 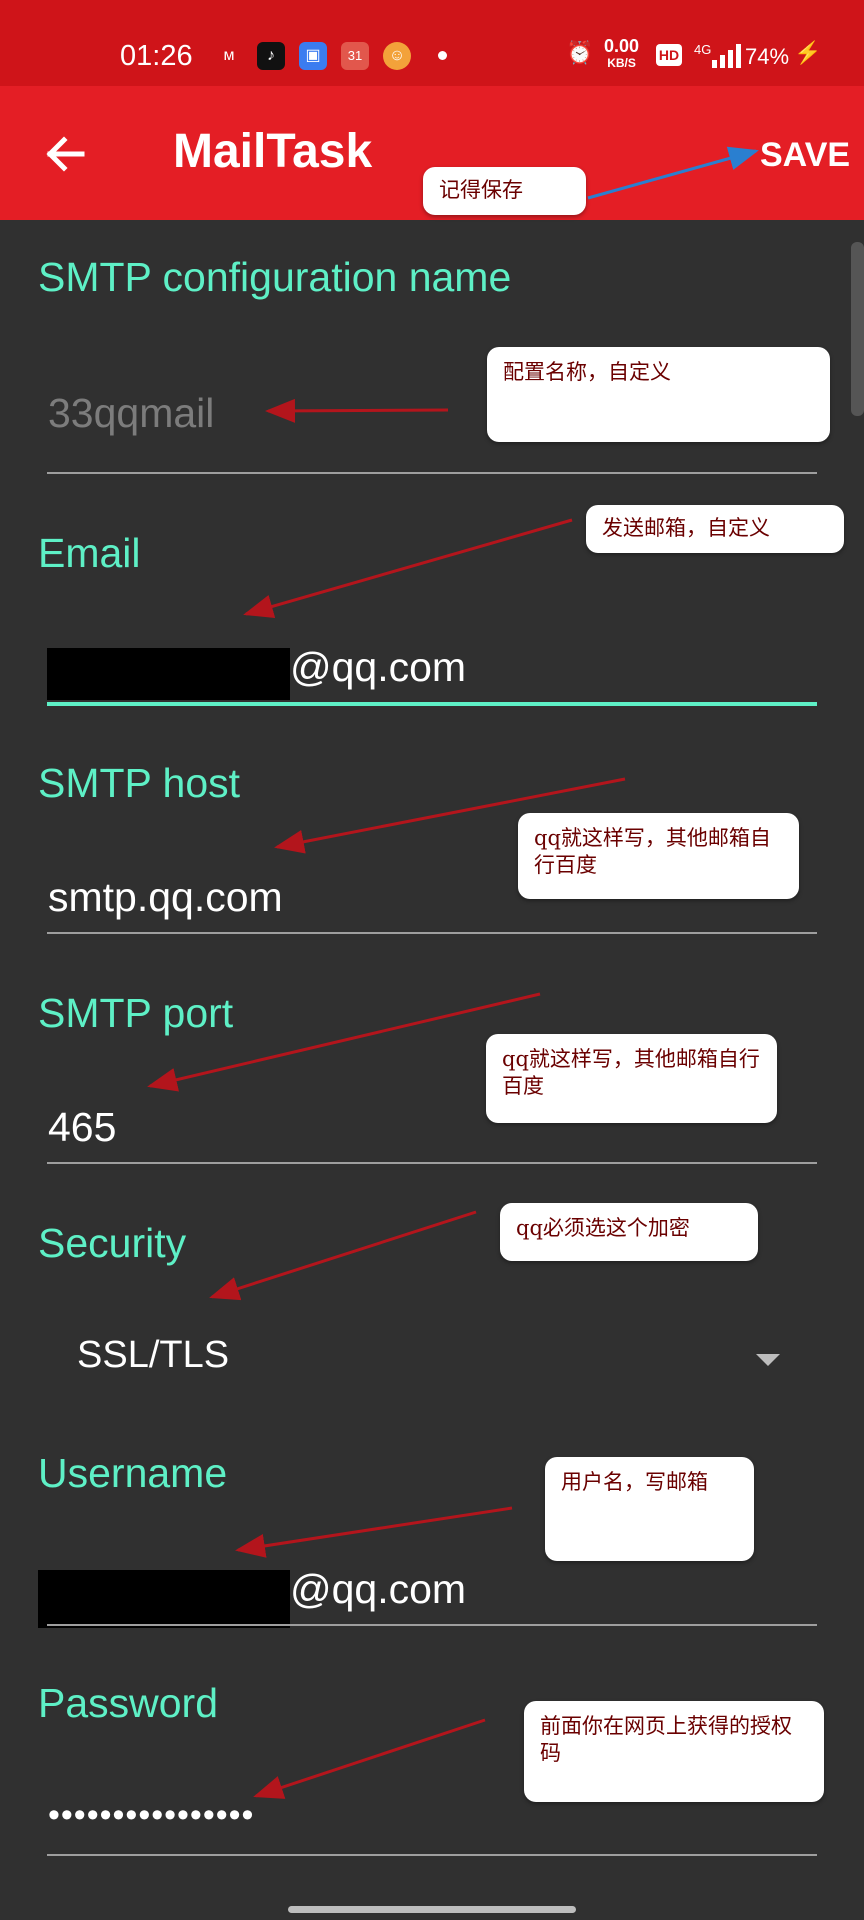 I want to click on alarm-icon: ⏰, so click(x=580, y=52).